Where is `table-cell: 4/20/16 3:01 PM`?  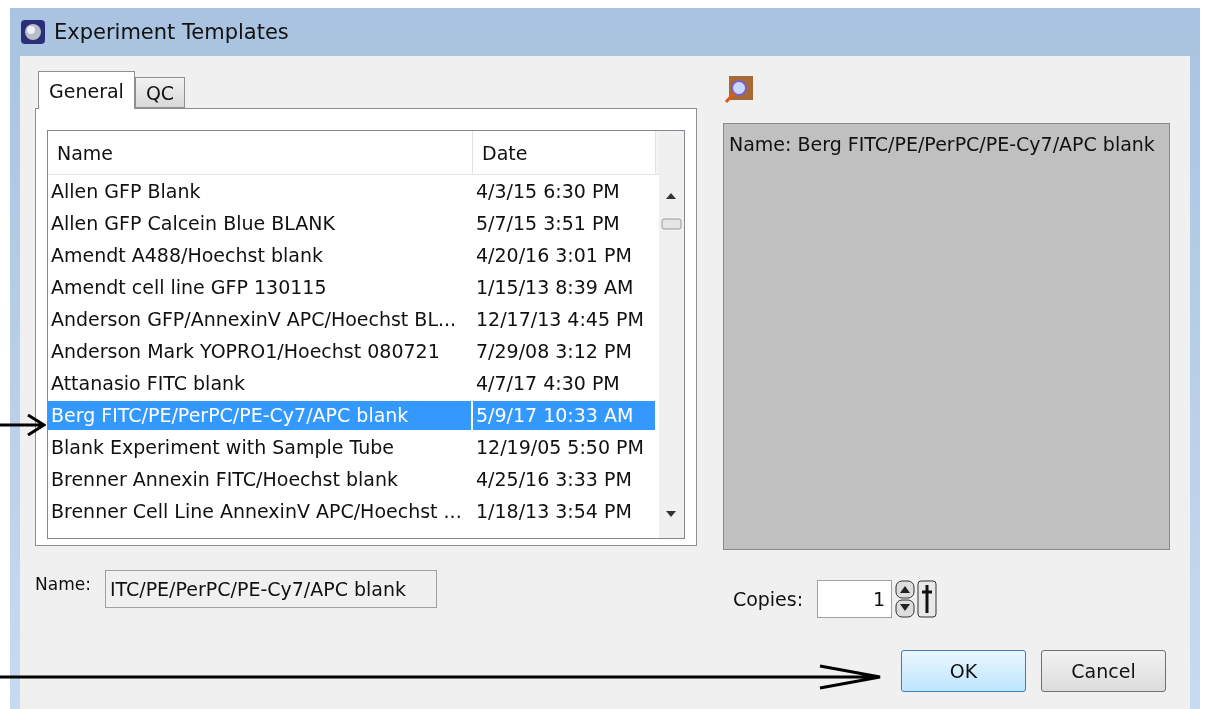 table-cell: 4/20/16 3:01 PM is located at coordinates (564, 255).